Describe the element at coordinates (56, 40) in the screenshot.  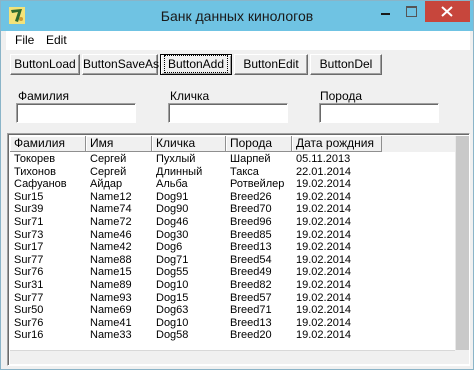
I see `menu-edit: Edit` at that location.